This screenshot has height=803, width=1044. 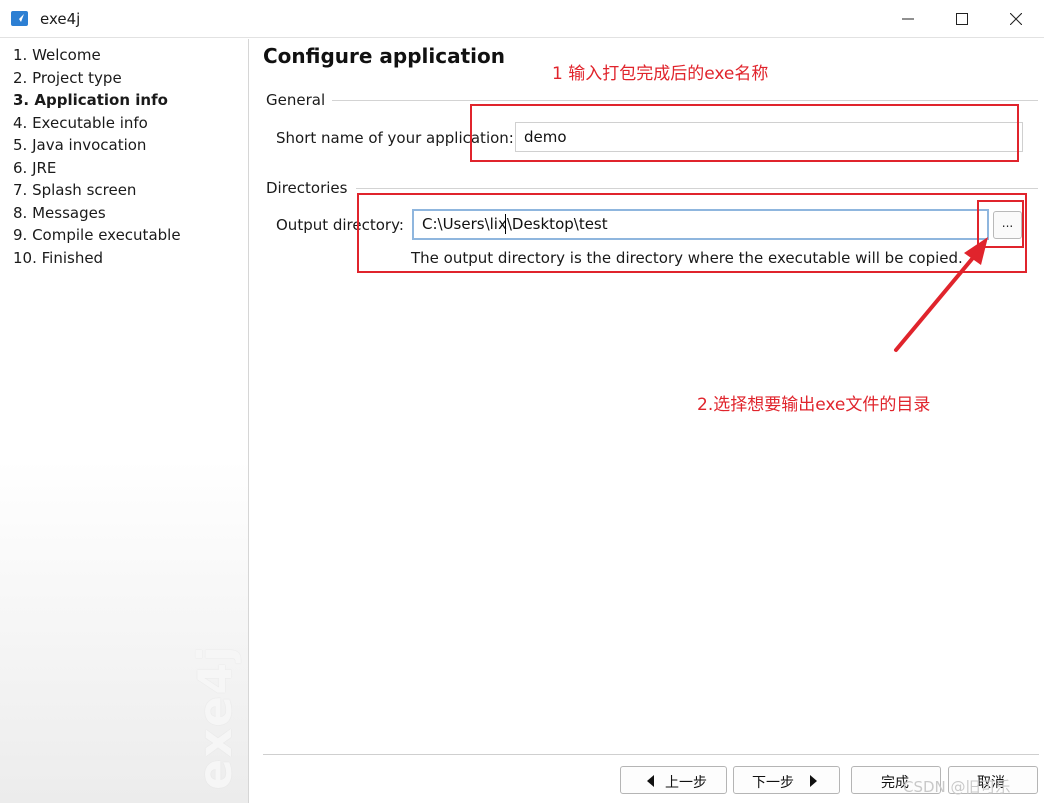 What do you see at coordinates (650, 781) in the screenshot?
I see `triangle-left-icon` at bounding box center [650, 781].